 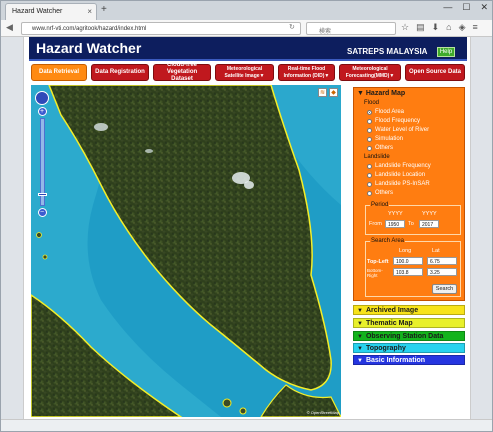 I want to click on tab-title: Hazard Watcher, so click(x=37, y=11).